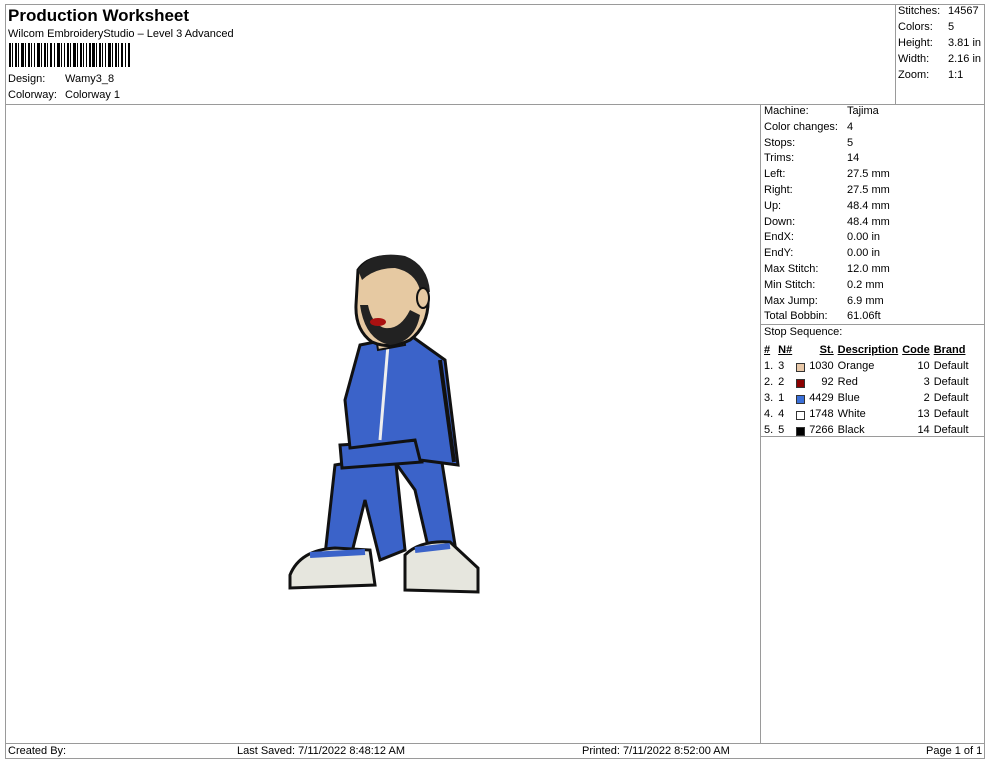  Describe the element at coordinates (821, 398) in the screenshot. I see `stitch-count: 4429` at that location.